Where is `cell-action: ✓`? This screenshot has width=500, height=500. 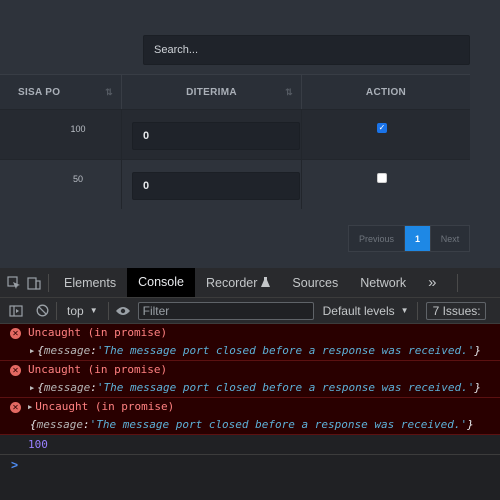 cell-action: ✓ is located at coordinates (386, 134).